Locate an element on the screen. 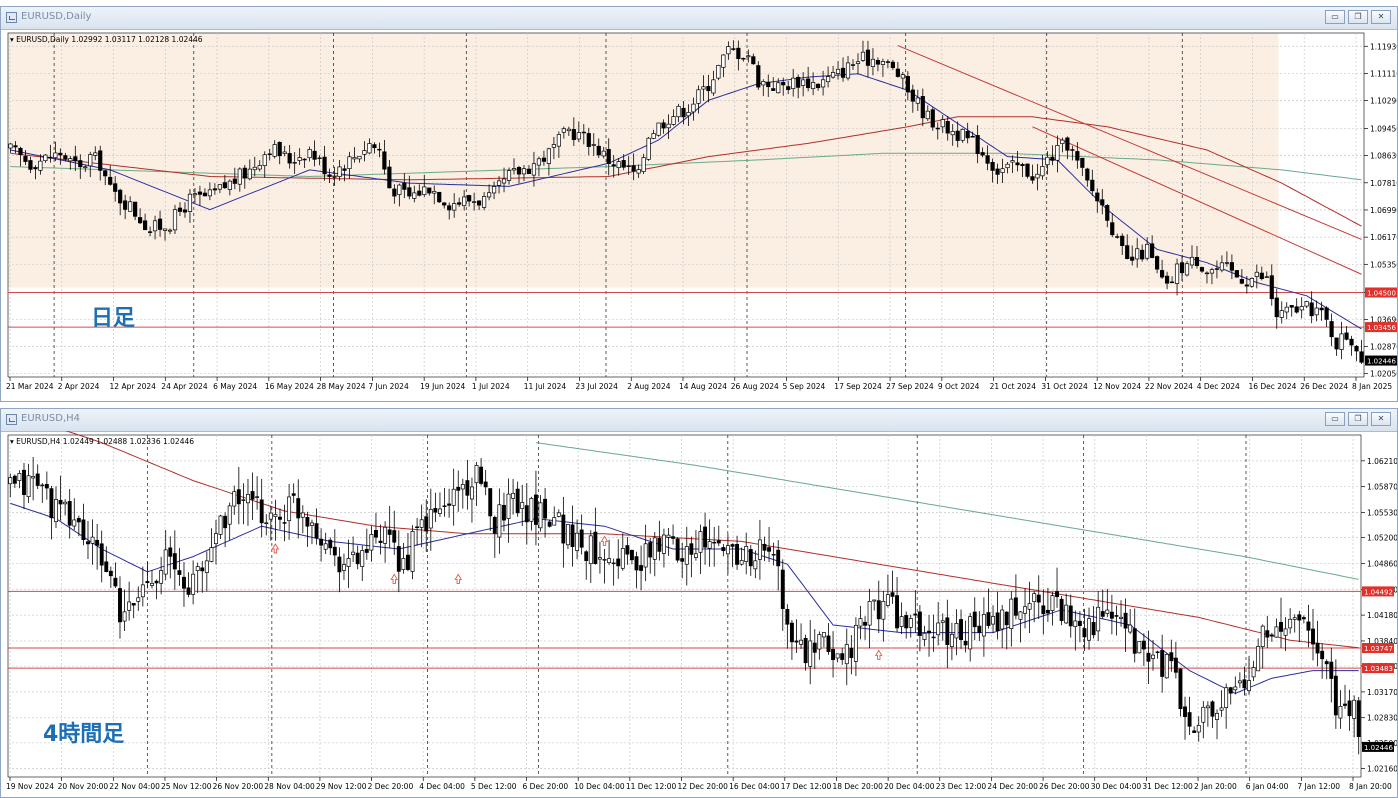  price-tick-label: 1.07810 is located at coordinates (1383, 183).